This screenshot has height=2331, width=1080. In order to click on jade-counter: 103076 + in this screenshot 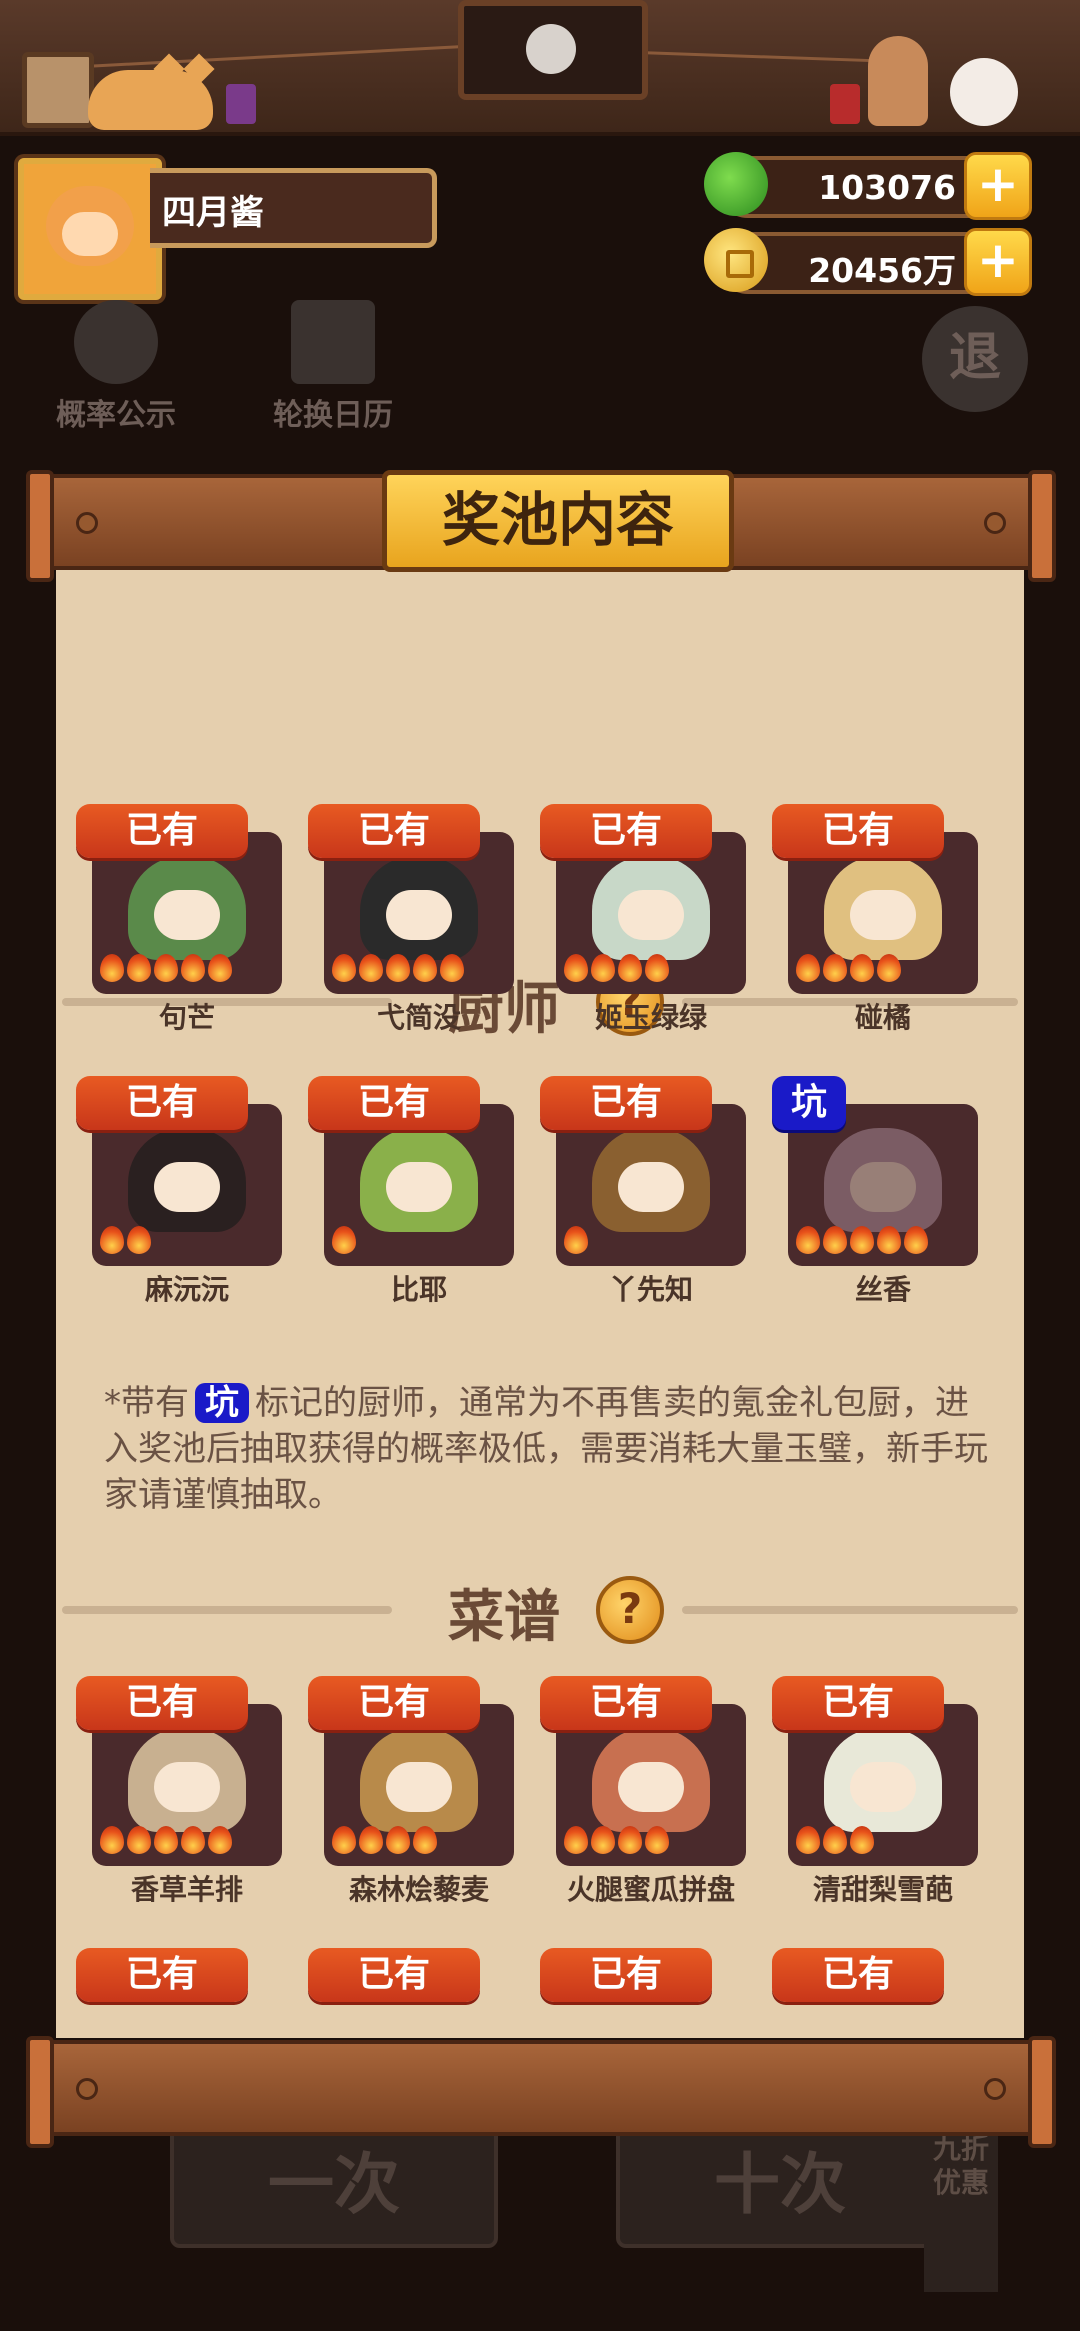, I will do `click(868, 186)`.